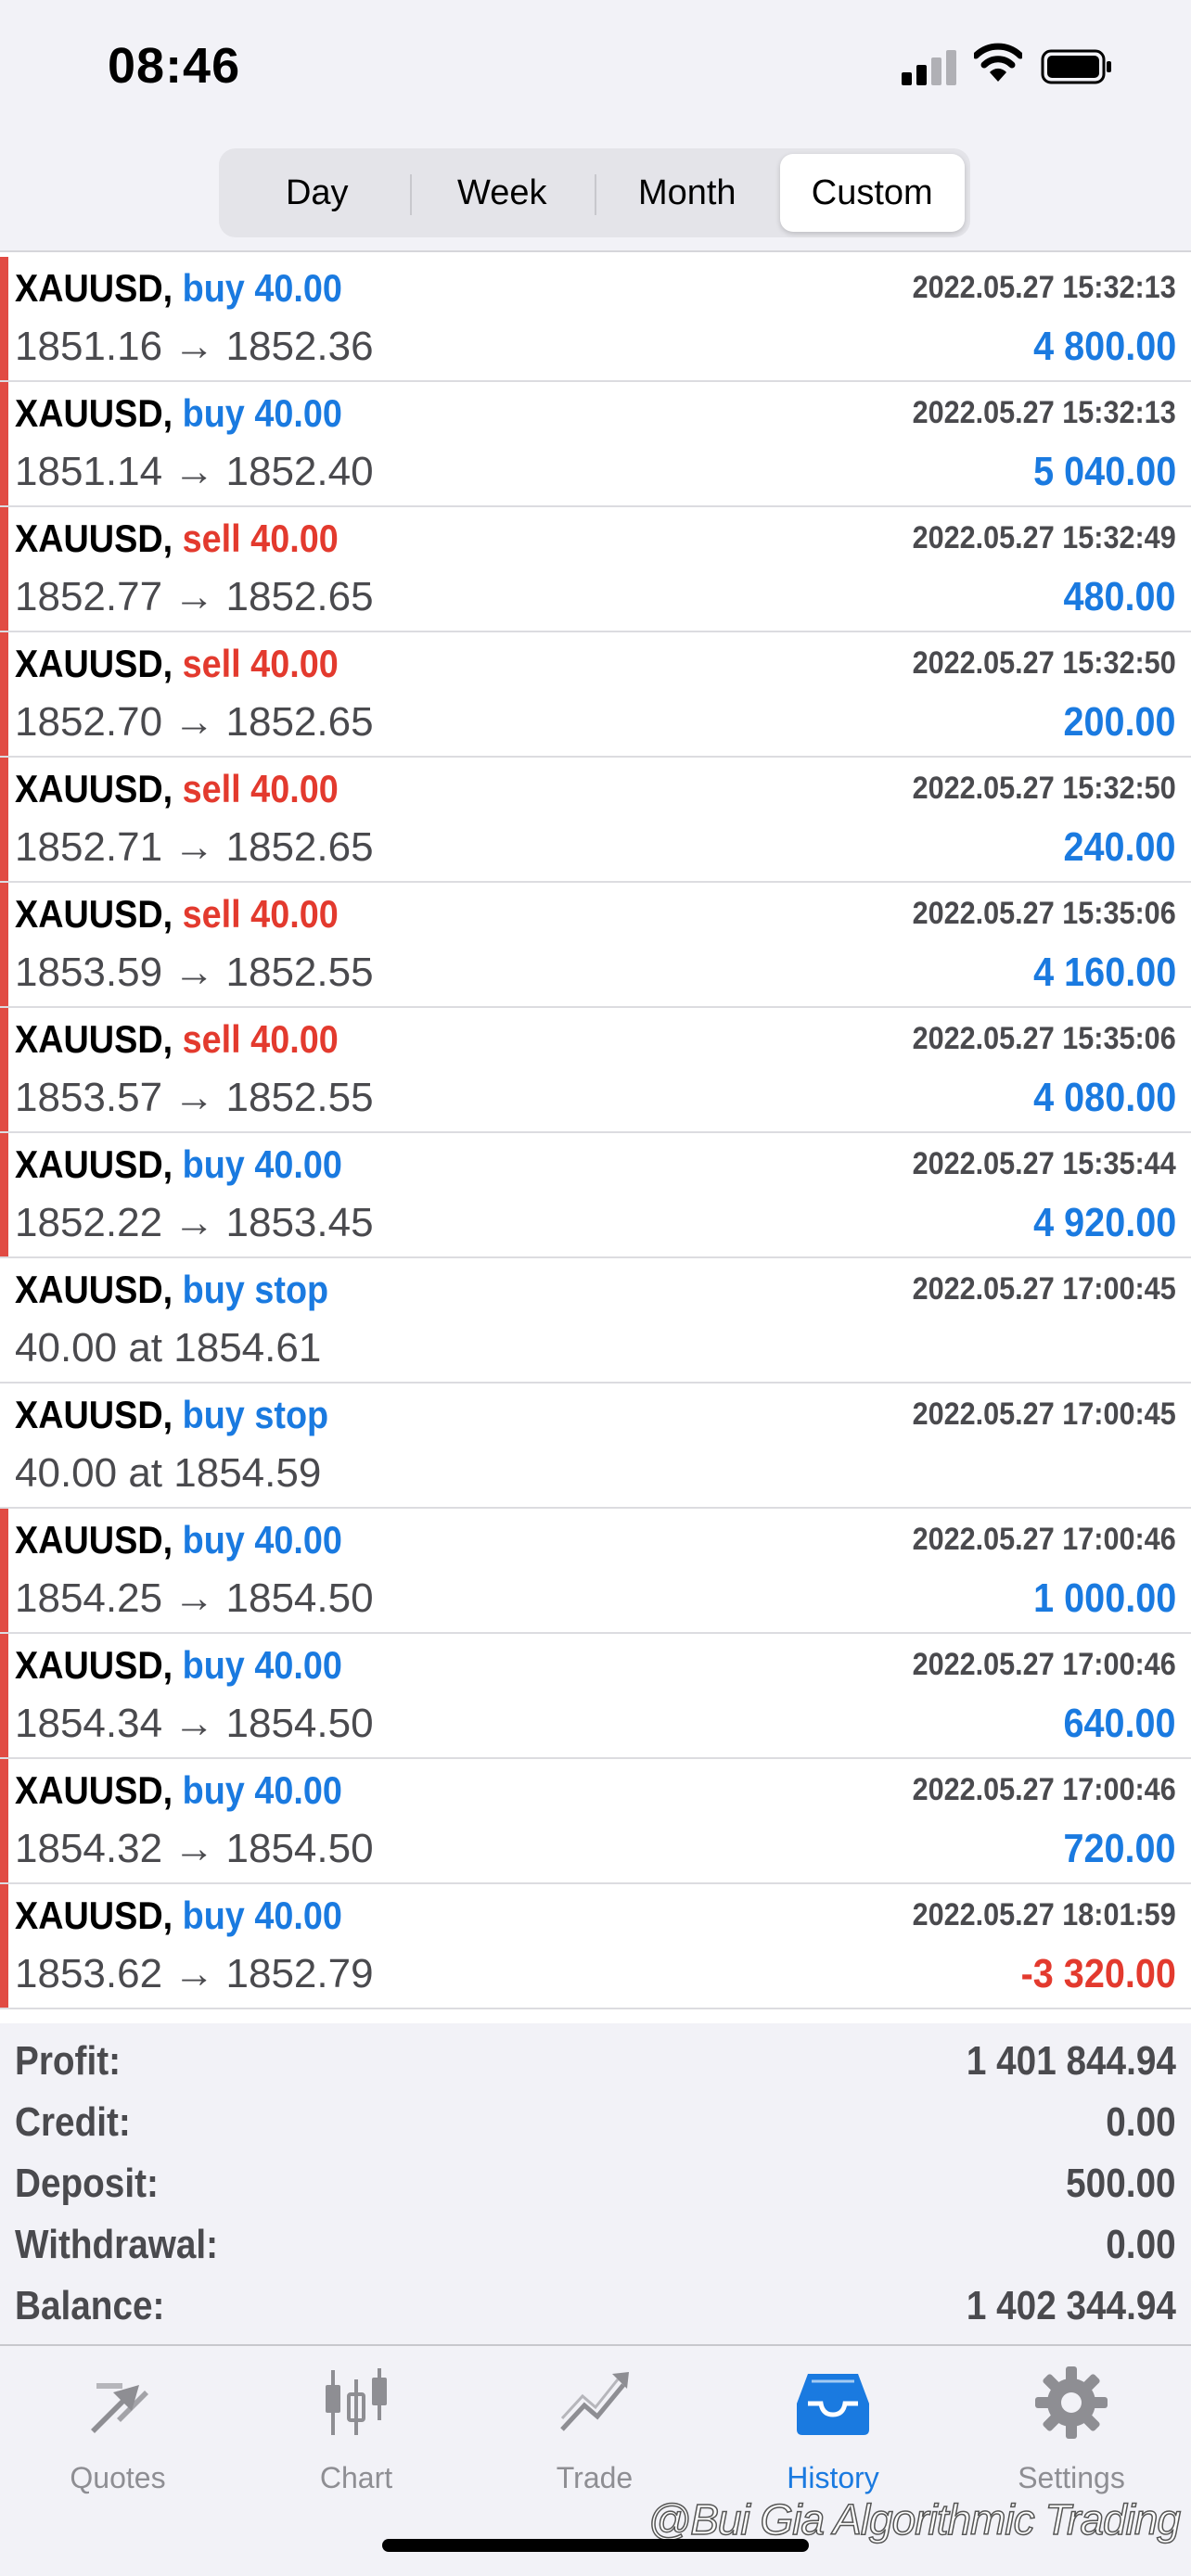 This screenshot has width=1191, height=2576. I want to click on trade-trend-icon, so click(594, 2401).